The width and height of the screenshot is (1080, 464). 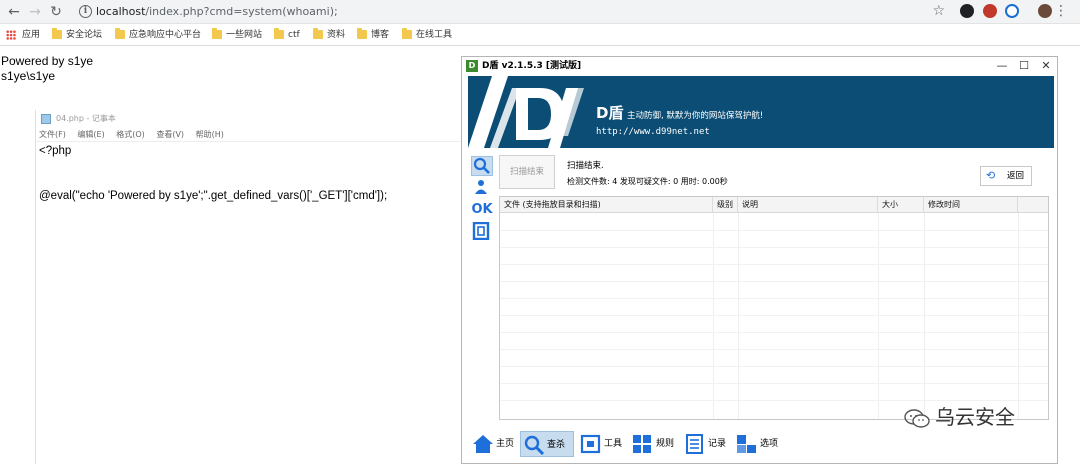 What do you see at coordinates (1024, 66) in the screenshot?
I see `maximize-icon: ☐` at bounding box center [1024, 66].